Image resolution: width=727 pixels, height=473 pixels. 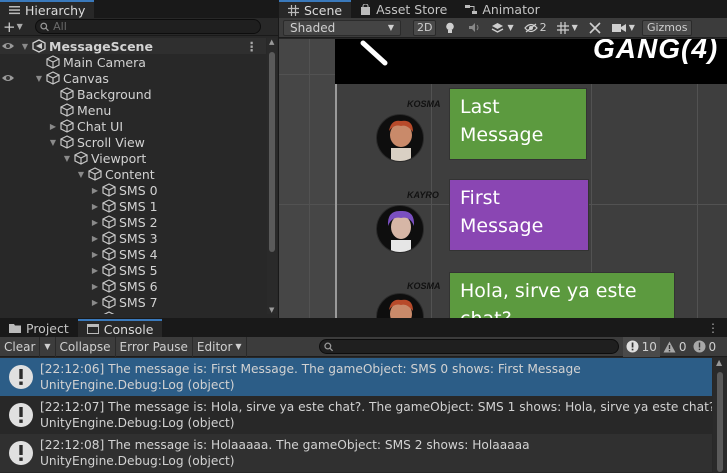 What do you see at coordinates (403, 9) in the screenshot?
I see `tab-asset-store: Asset Store` at bounding box center [403, 9].